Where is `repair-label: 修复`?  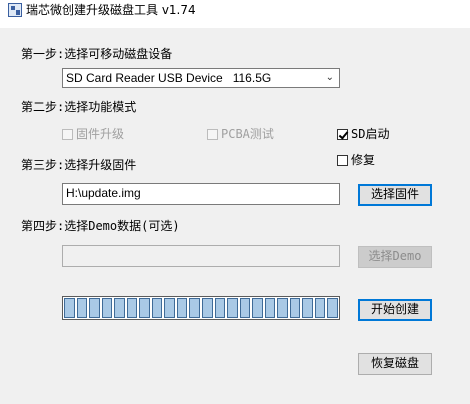 repair-label: 修复 is located at coordinates (363, 160).